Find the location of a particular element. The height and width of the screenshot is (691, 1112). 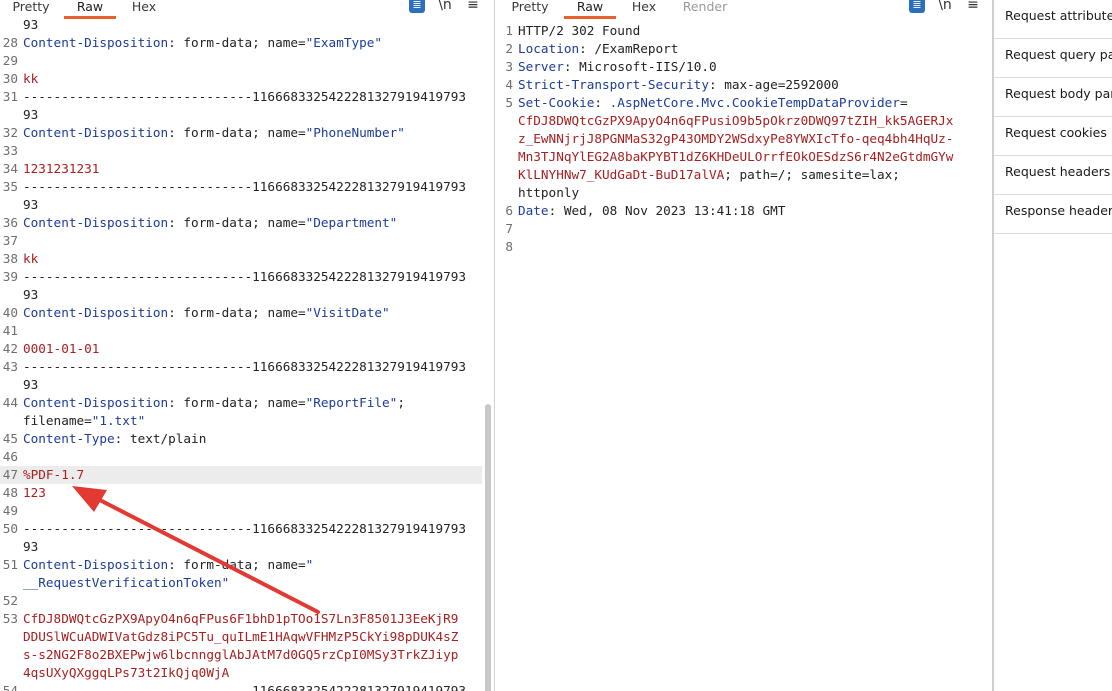

inspector-request-headers: Request headers is located at coordinates (1053, 175).